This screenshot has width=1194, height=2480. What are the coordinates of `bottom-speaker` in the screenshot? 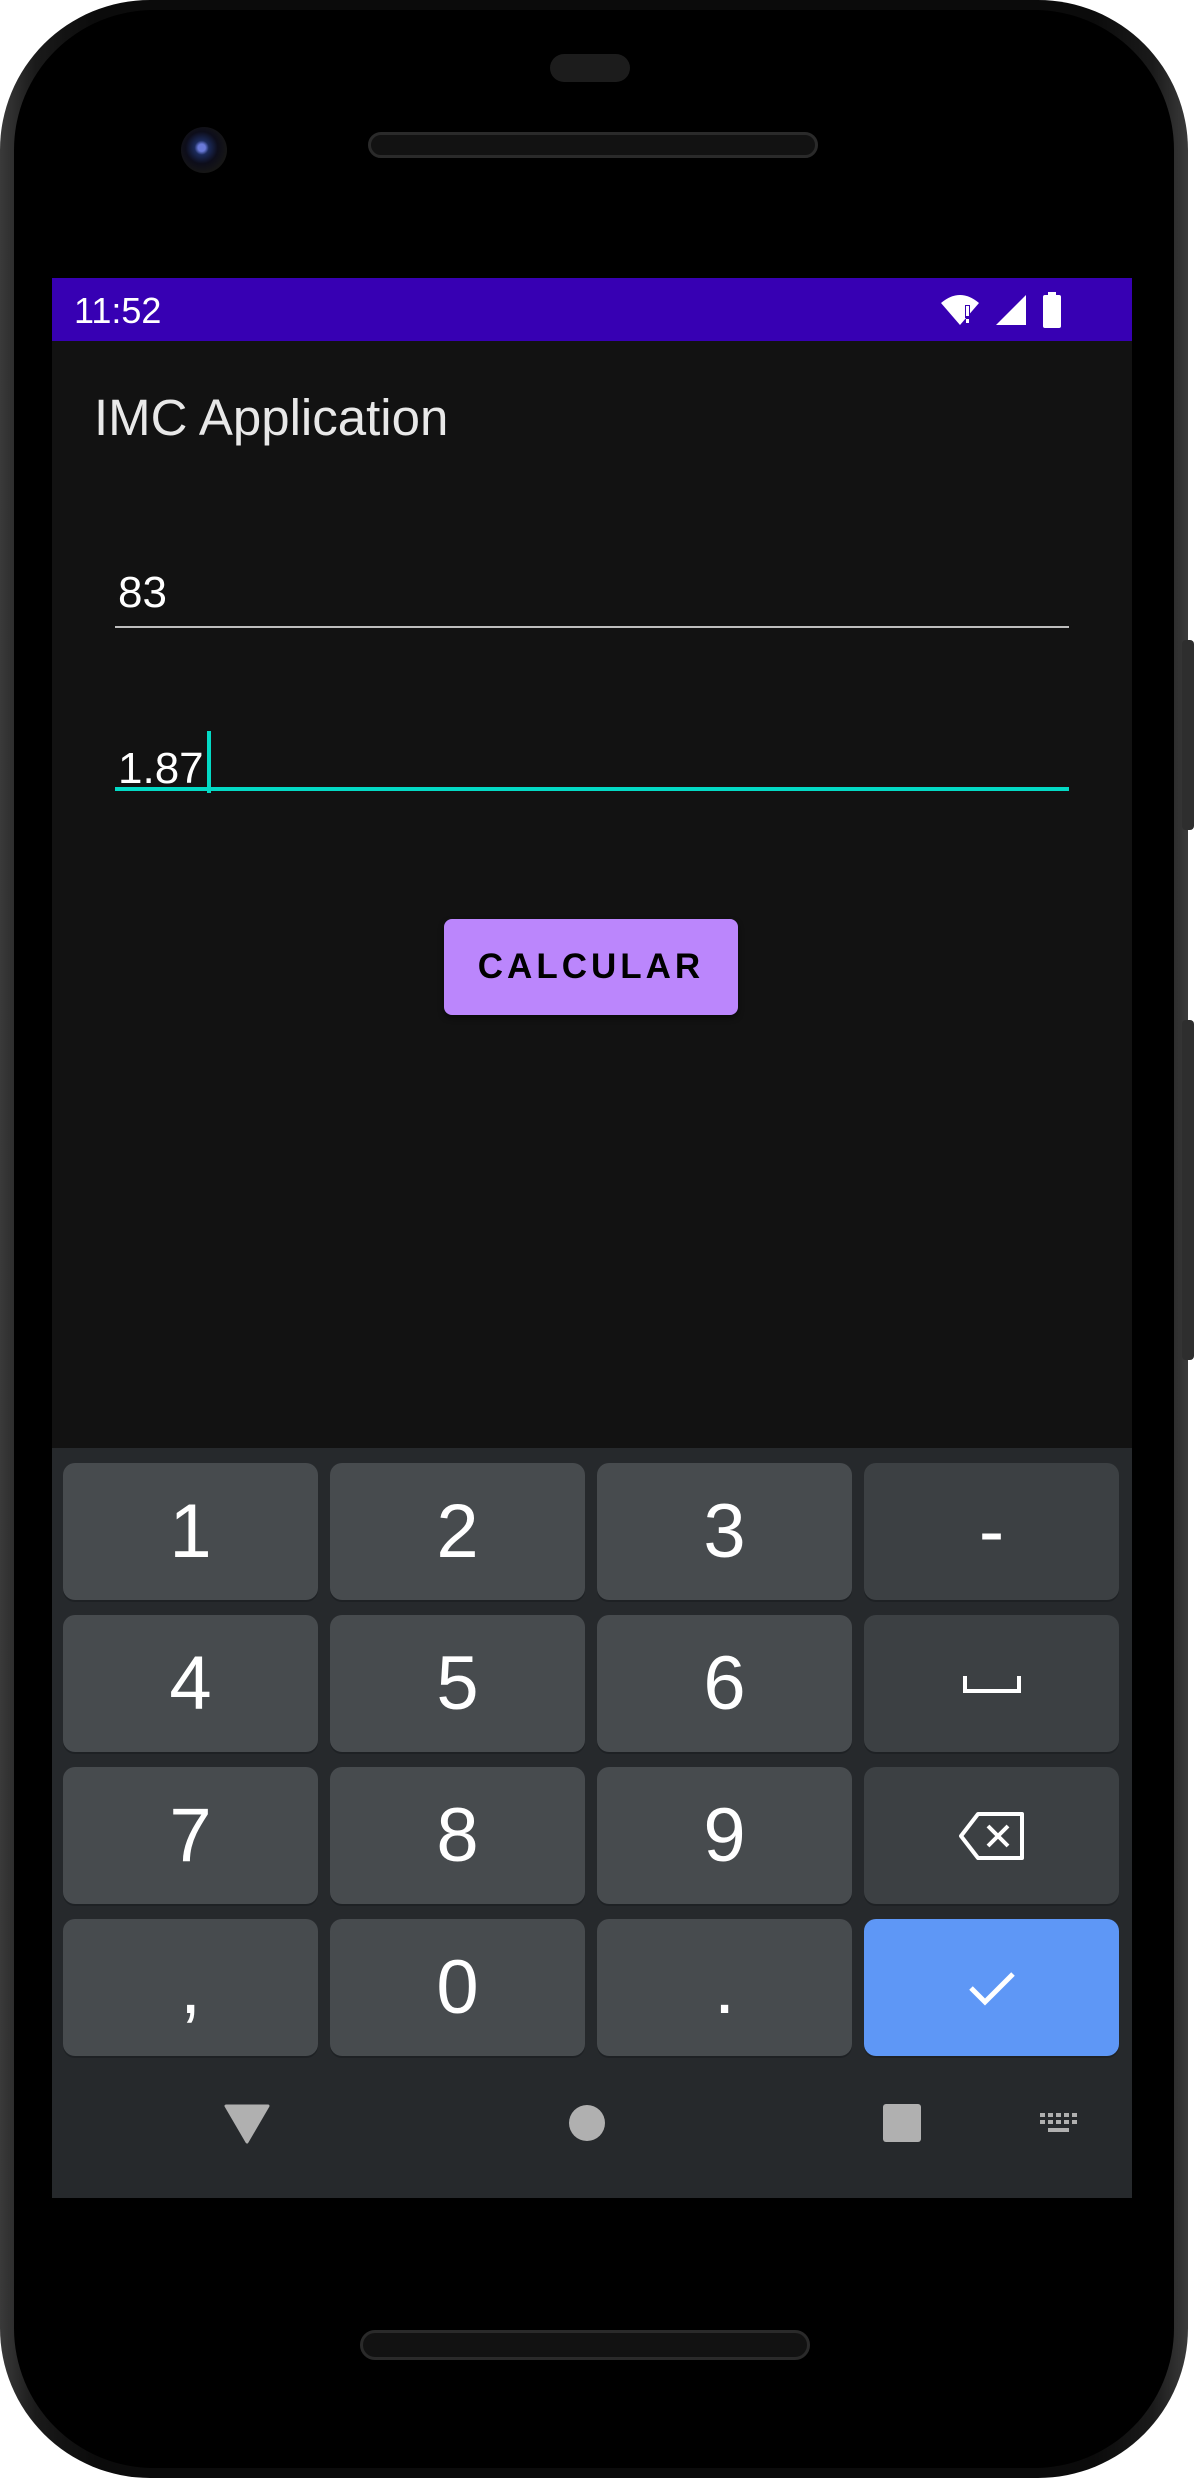 It's located at (585, 2345).